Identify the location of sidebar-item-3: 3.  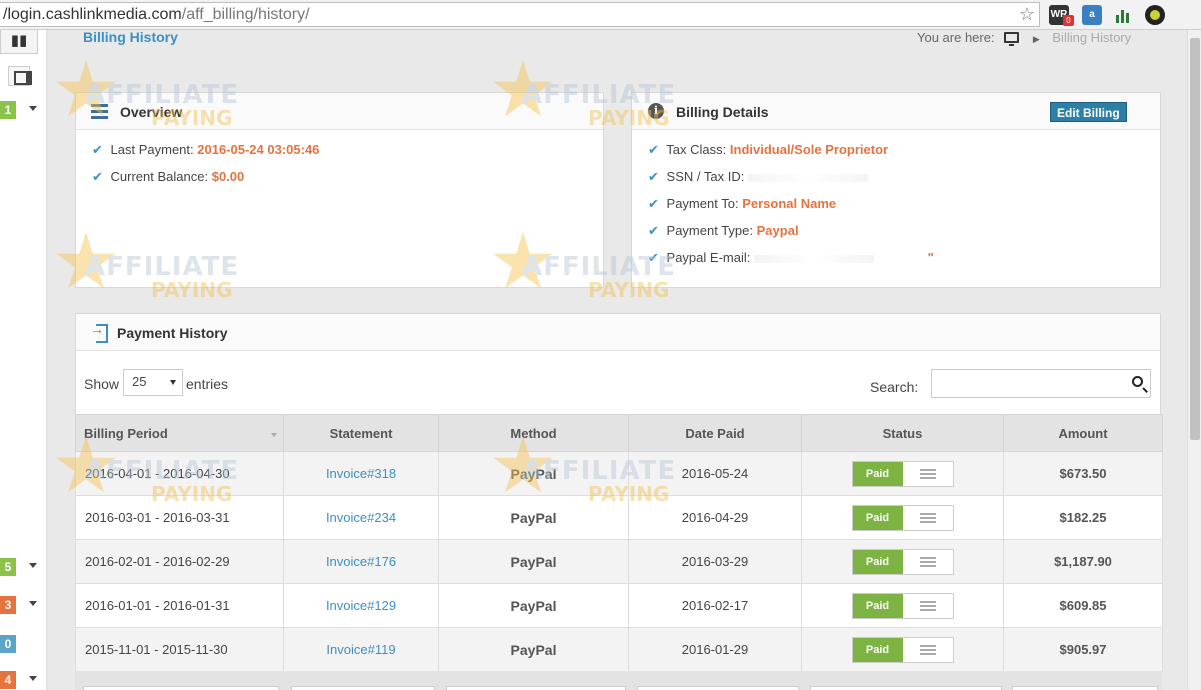
(23, 605).